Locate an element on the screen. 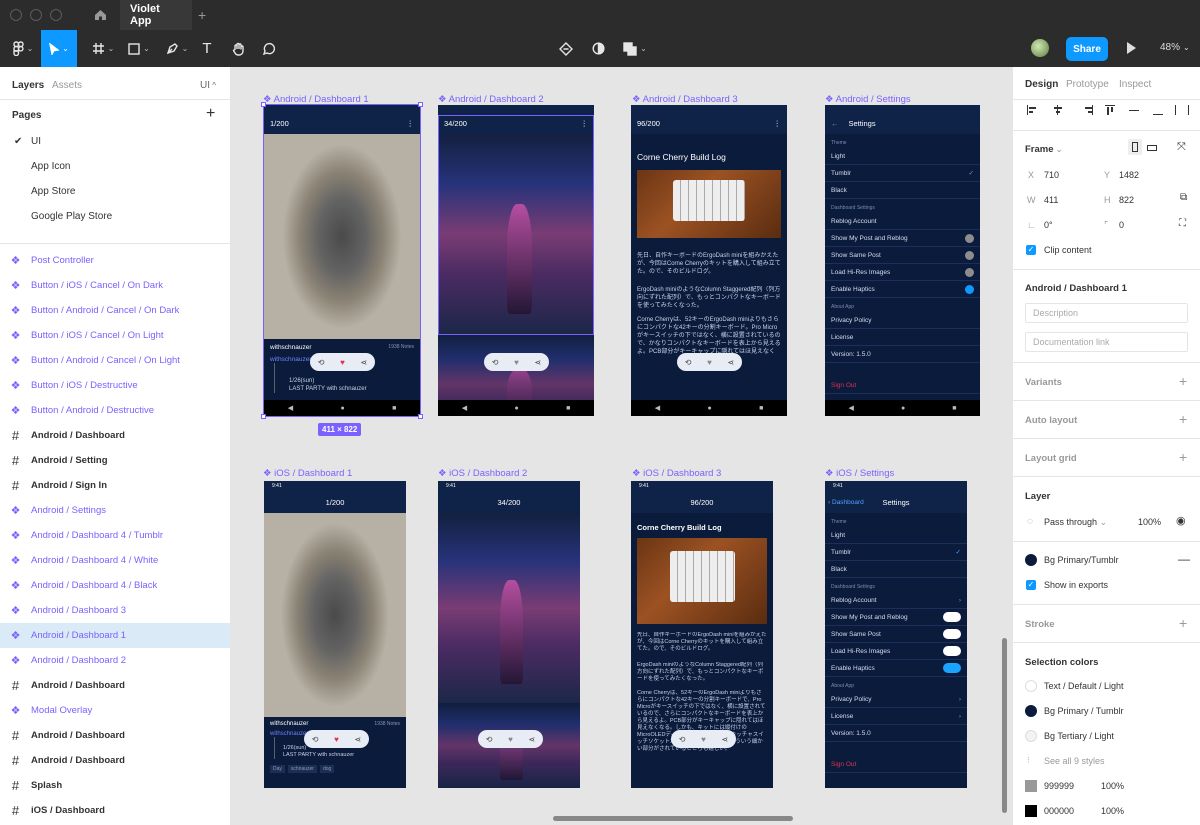 The height and width of the screenshot is (825, 1200). rotation-input: 0° is located at coordinates (1048, 225).